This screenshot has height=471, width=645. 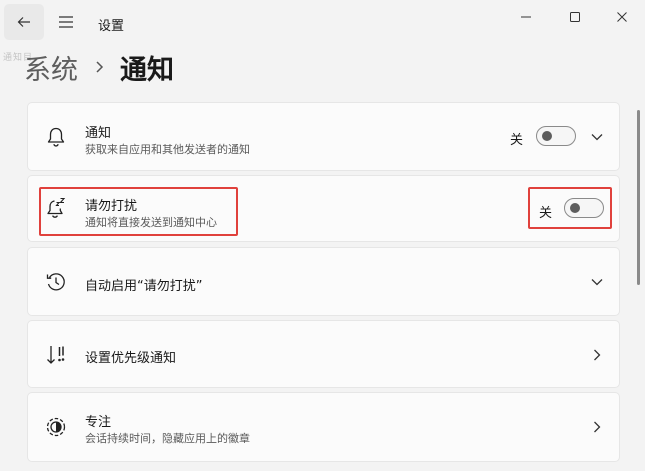 I want to click on back-button, so click(x=24, y=22).